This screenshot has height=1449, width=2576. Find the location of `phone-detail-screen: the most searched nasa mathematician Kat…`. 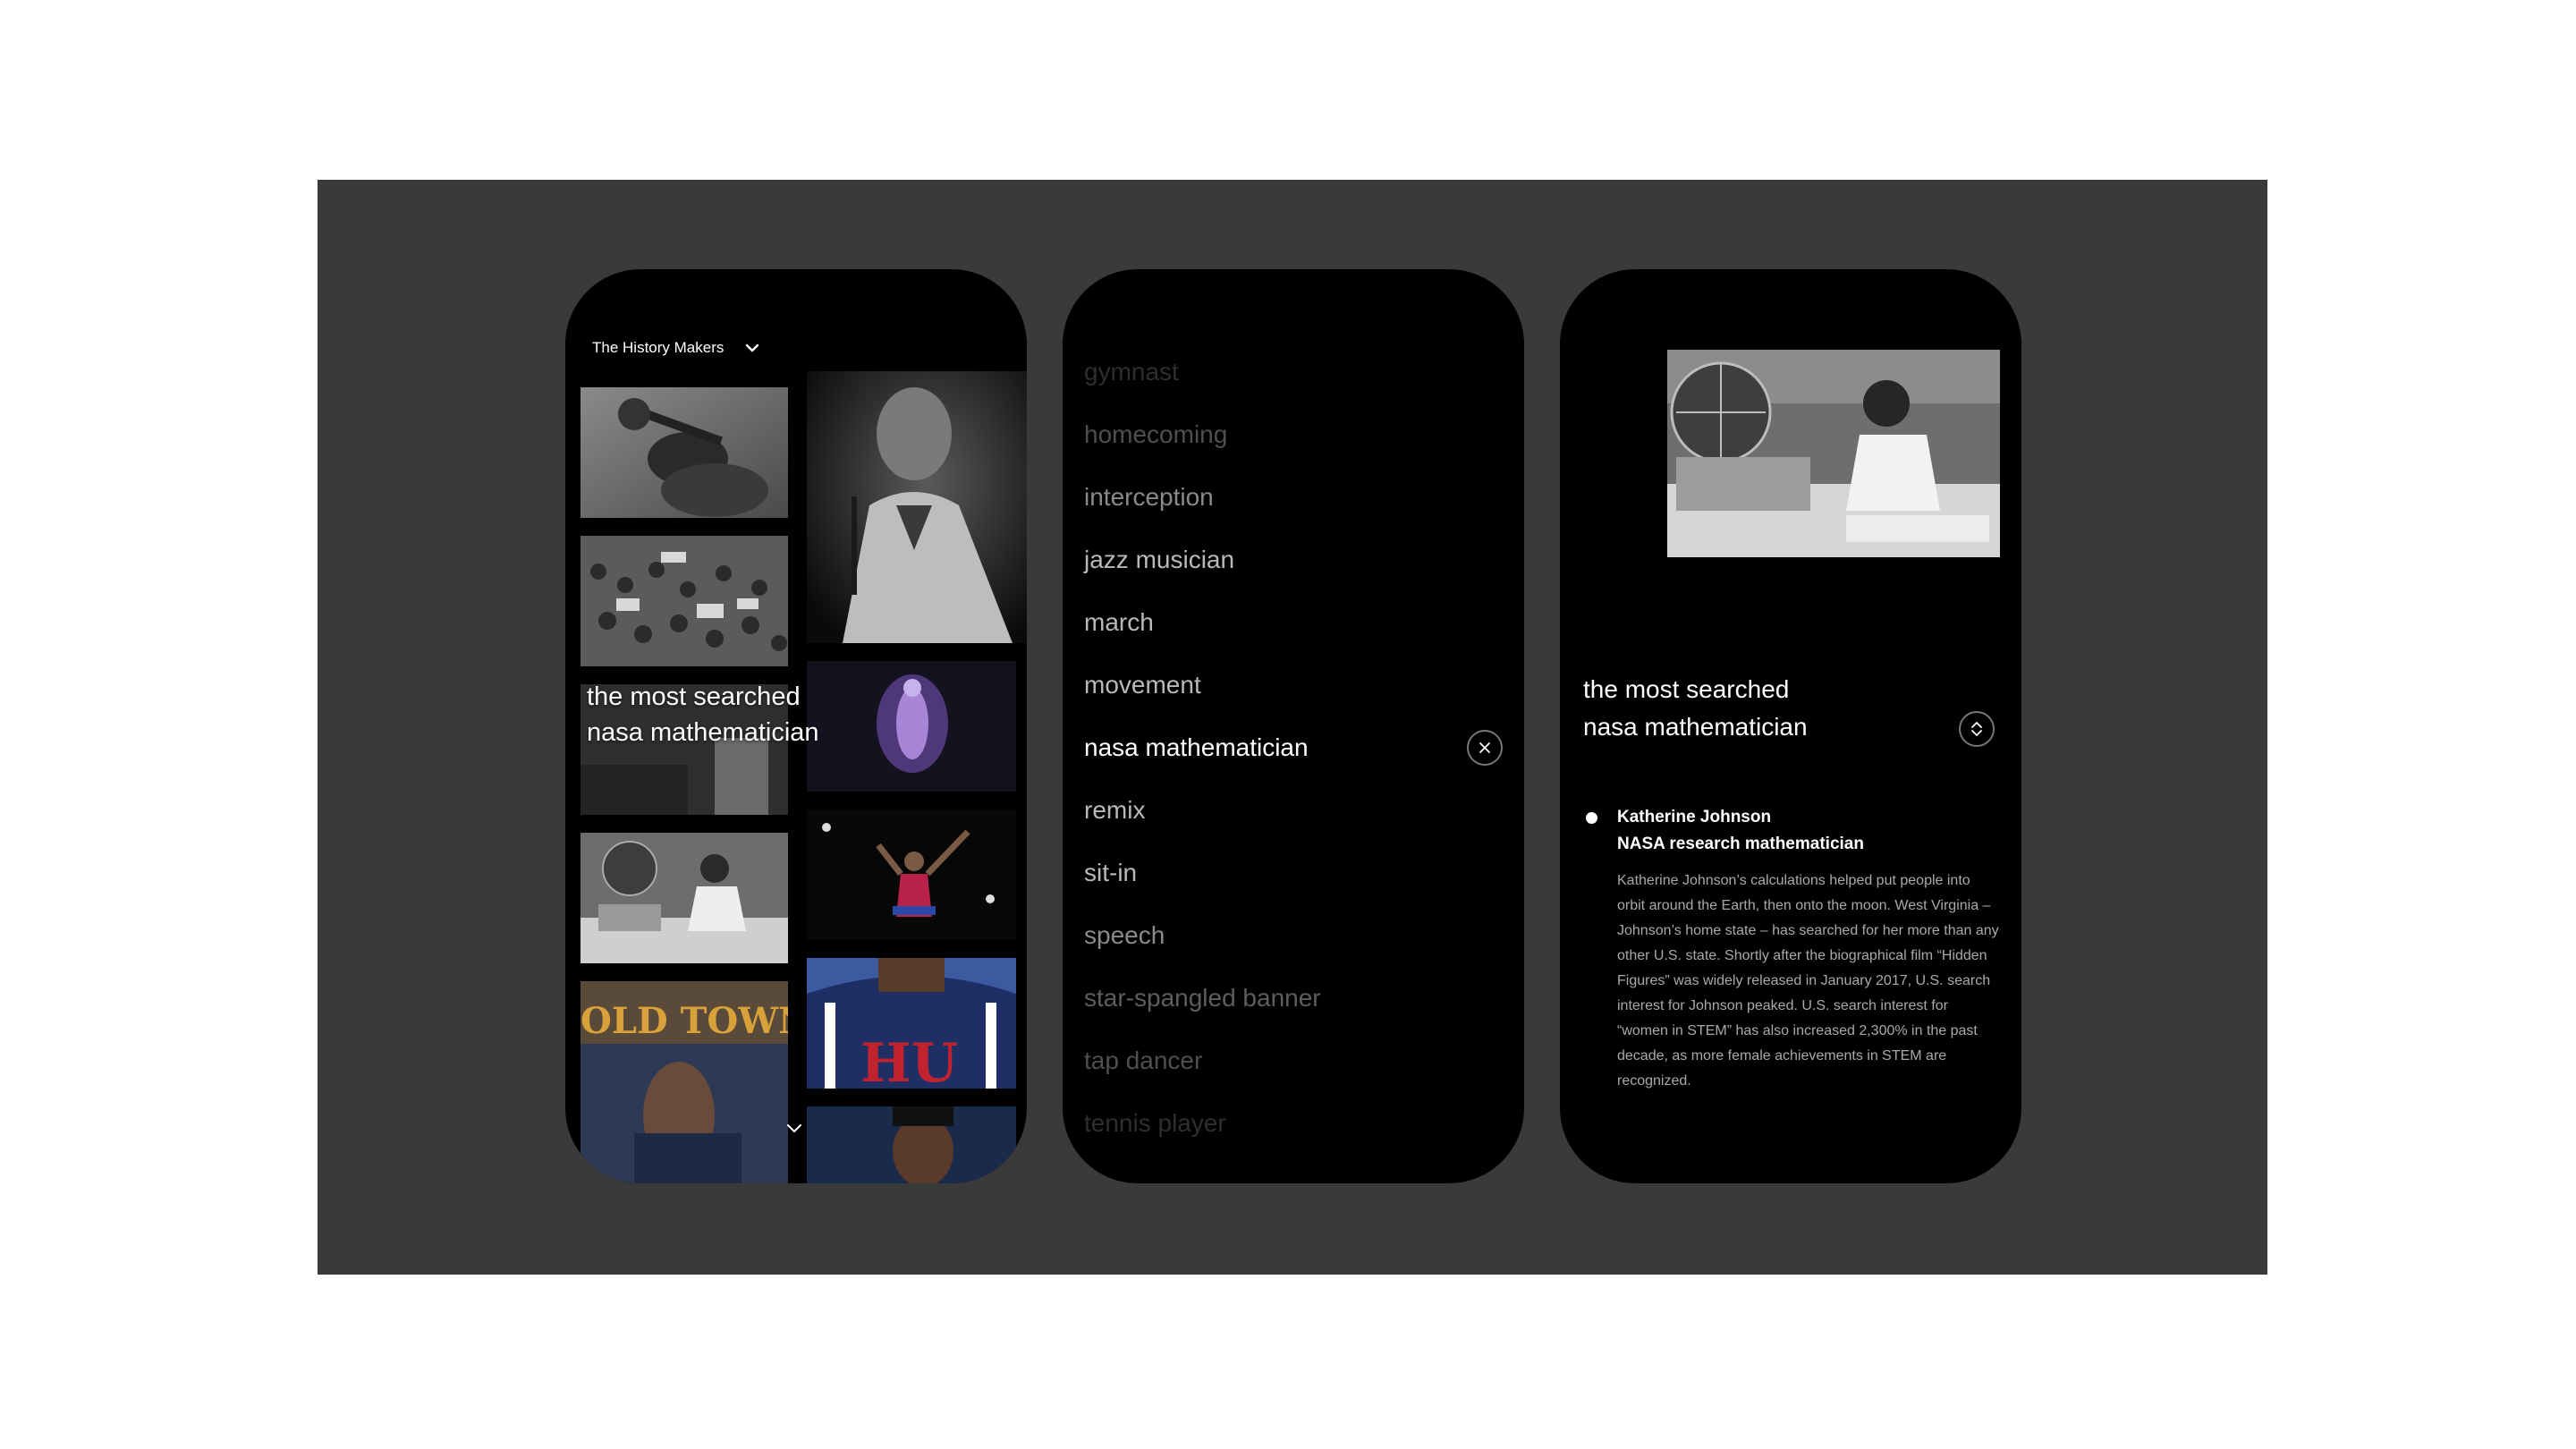

phone-detail-screen: the most searched nasa mathematician Kat… is located at coordinates (1790, 726).